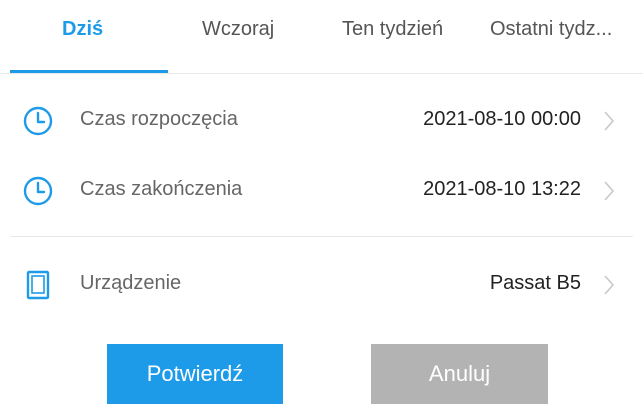 The image size is (643, 404). What do you see at coordinates (159, 119) in the screenshot?
I see `start-time-label: Czas rozpoczęcia` at bounding box center [159, 119].